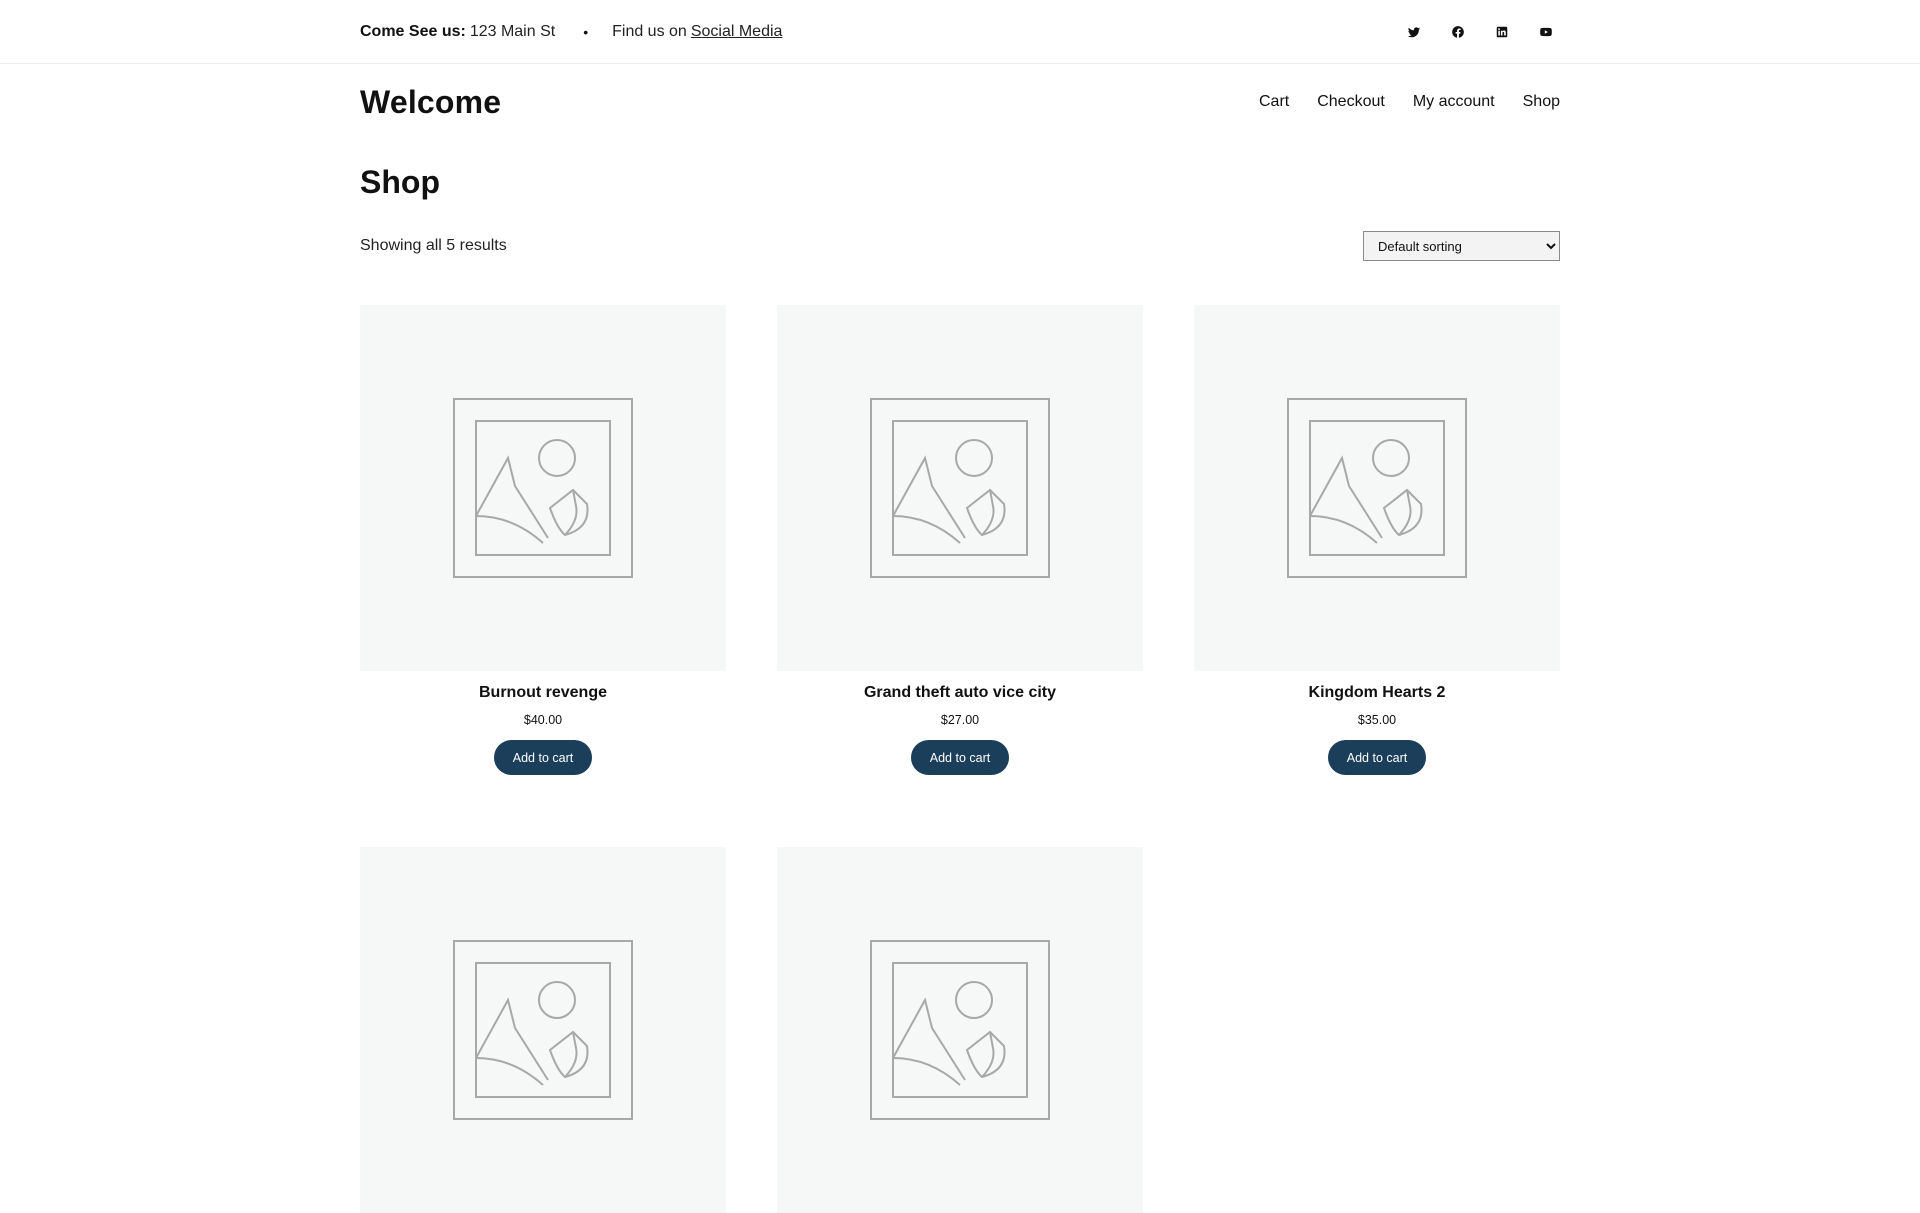 The width and height of the screenshot is (1920, 1213). What do you see at coordinates (512, 31) in the screenshot?
I see `address-text: 123 Main St` at bounding box center [512, 31].